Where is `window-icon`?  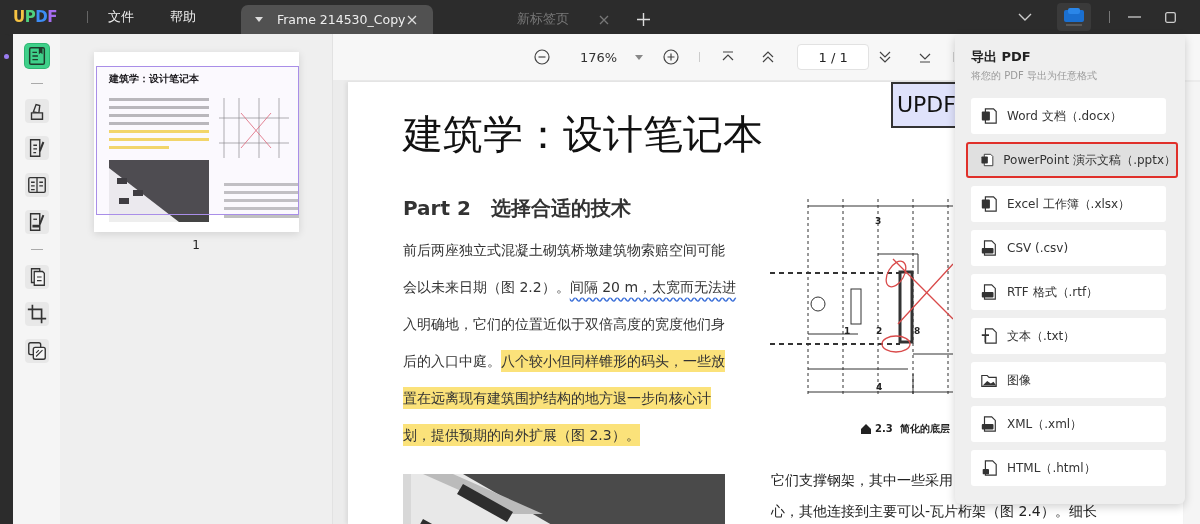
window-icon is located at coordinates (1074, 17).